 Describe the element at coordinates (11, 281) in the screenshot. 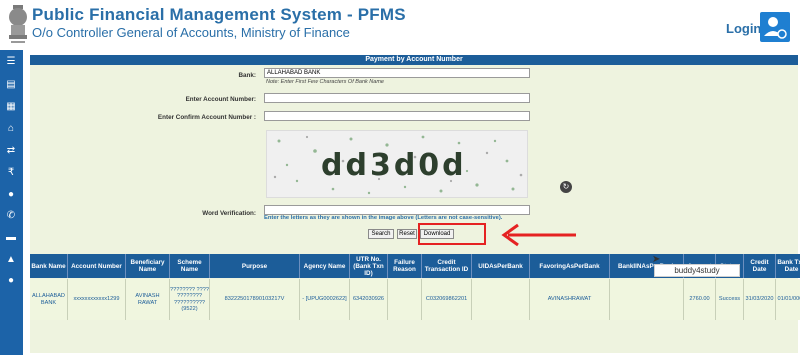

I see `user-icon: ●` at that location.